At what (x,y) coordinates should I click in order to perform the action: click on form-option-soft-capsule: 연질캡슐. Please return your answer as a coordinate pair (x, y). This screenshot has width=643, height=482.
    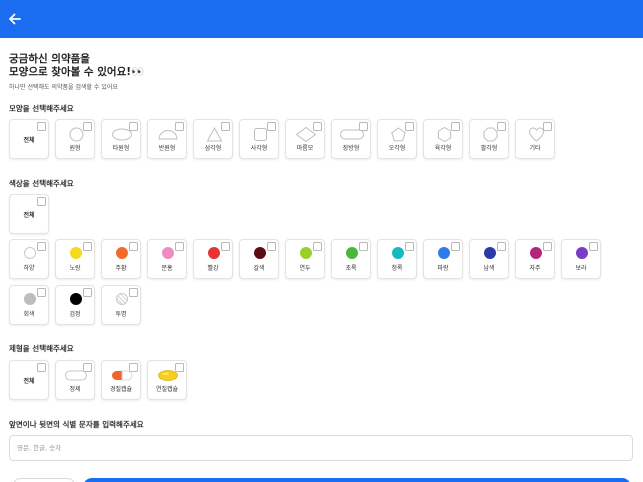
    Looking at the image, I should click on (167, 380).